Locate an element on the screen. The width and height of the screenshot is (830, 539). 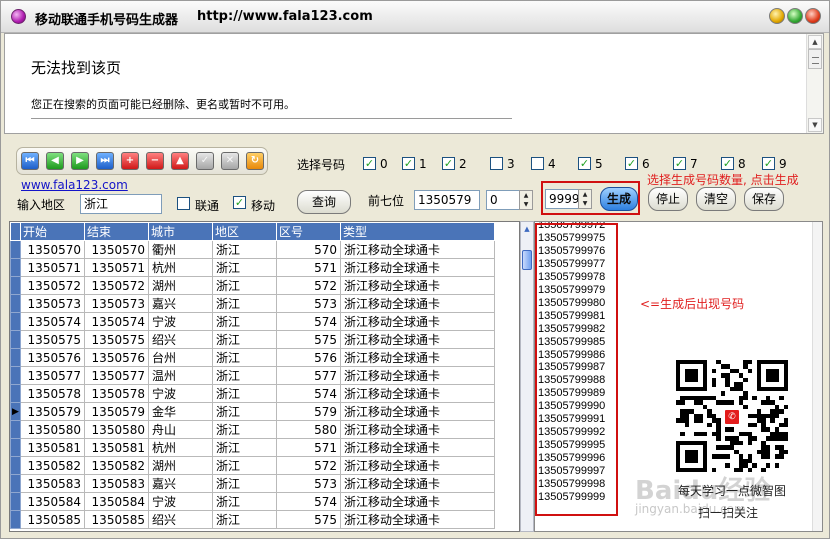
grid-cell: 576 is located at coordinates (308, 357).